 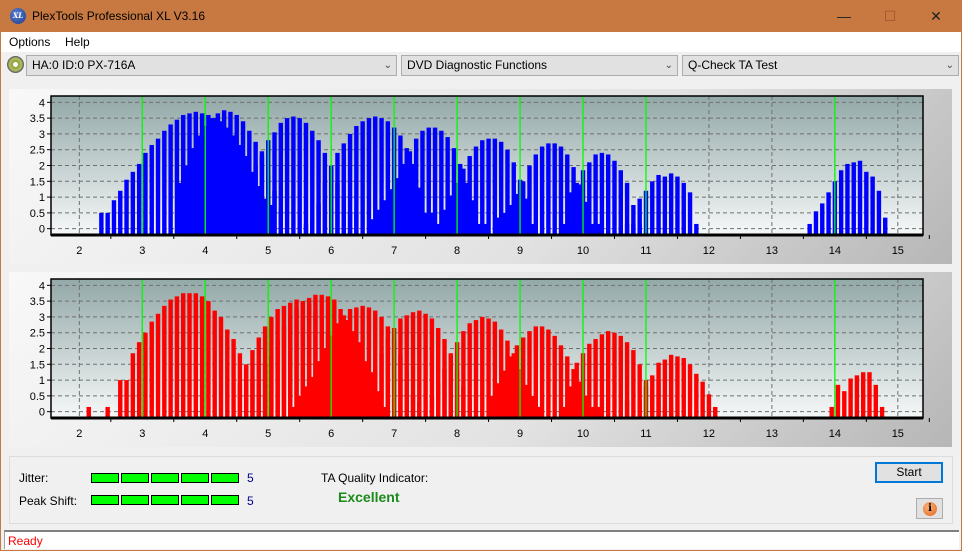 I want to click on x-tick-label: 8, so click(x=457, y=434).